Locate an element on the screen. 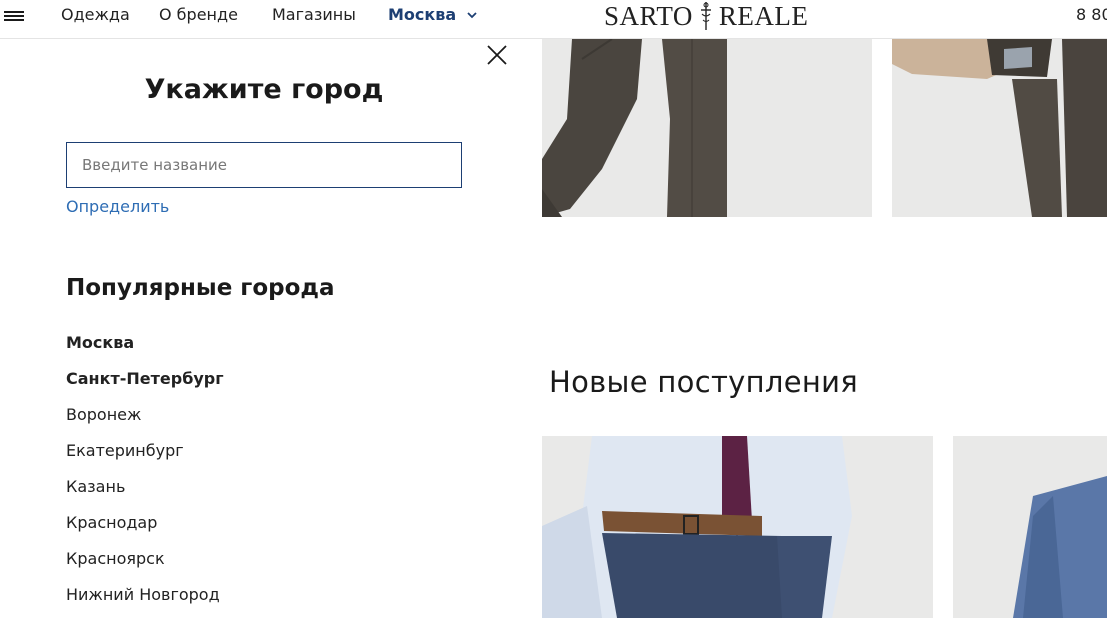 Image resolution: width=1107 pixels, height=618 pixels. close-icon is located at coordinates (497, 55).